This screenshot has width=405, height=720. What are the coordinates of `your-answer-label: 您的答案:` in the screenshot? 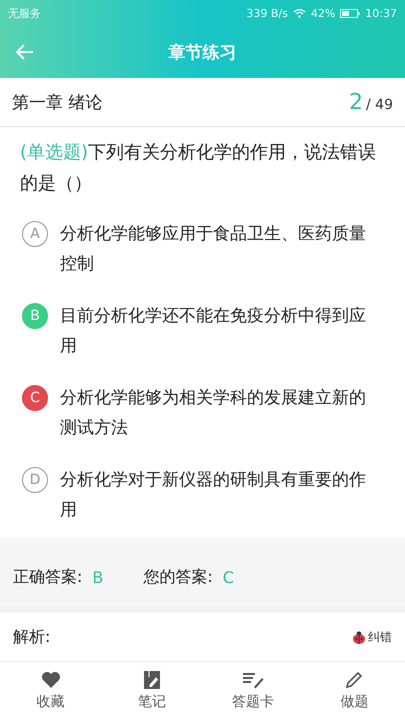 It's located at (178, 577).